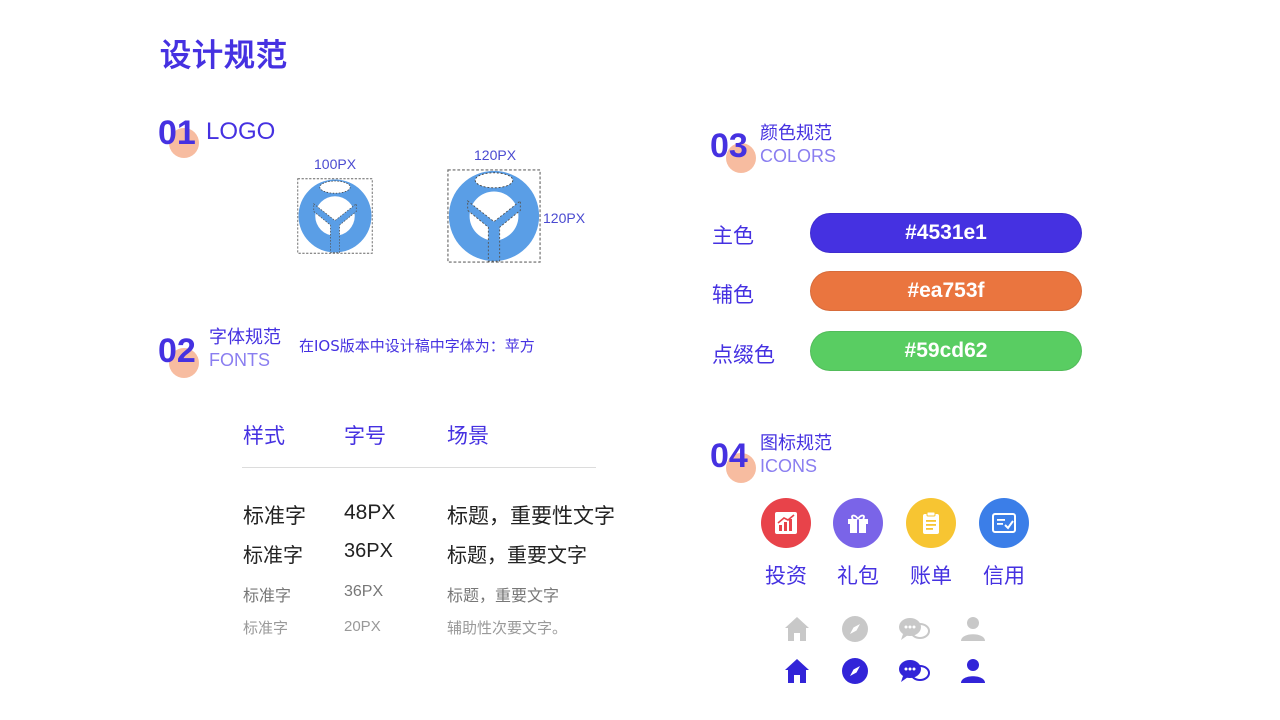 The height and width of the screenshot is (720, 1280). I want to click on table-cell: 20PX, so click(362, 626).